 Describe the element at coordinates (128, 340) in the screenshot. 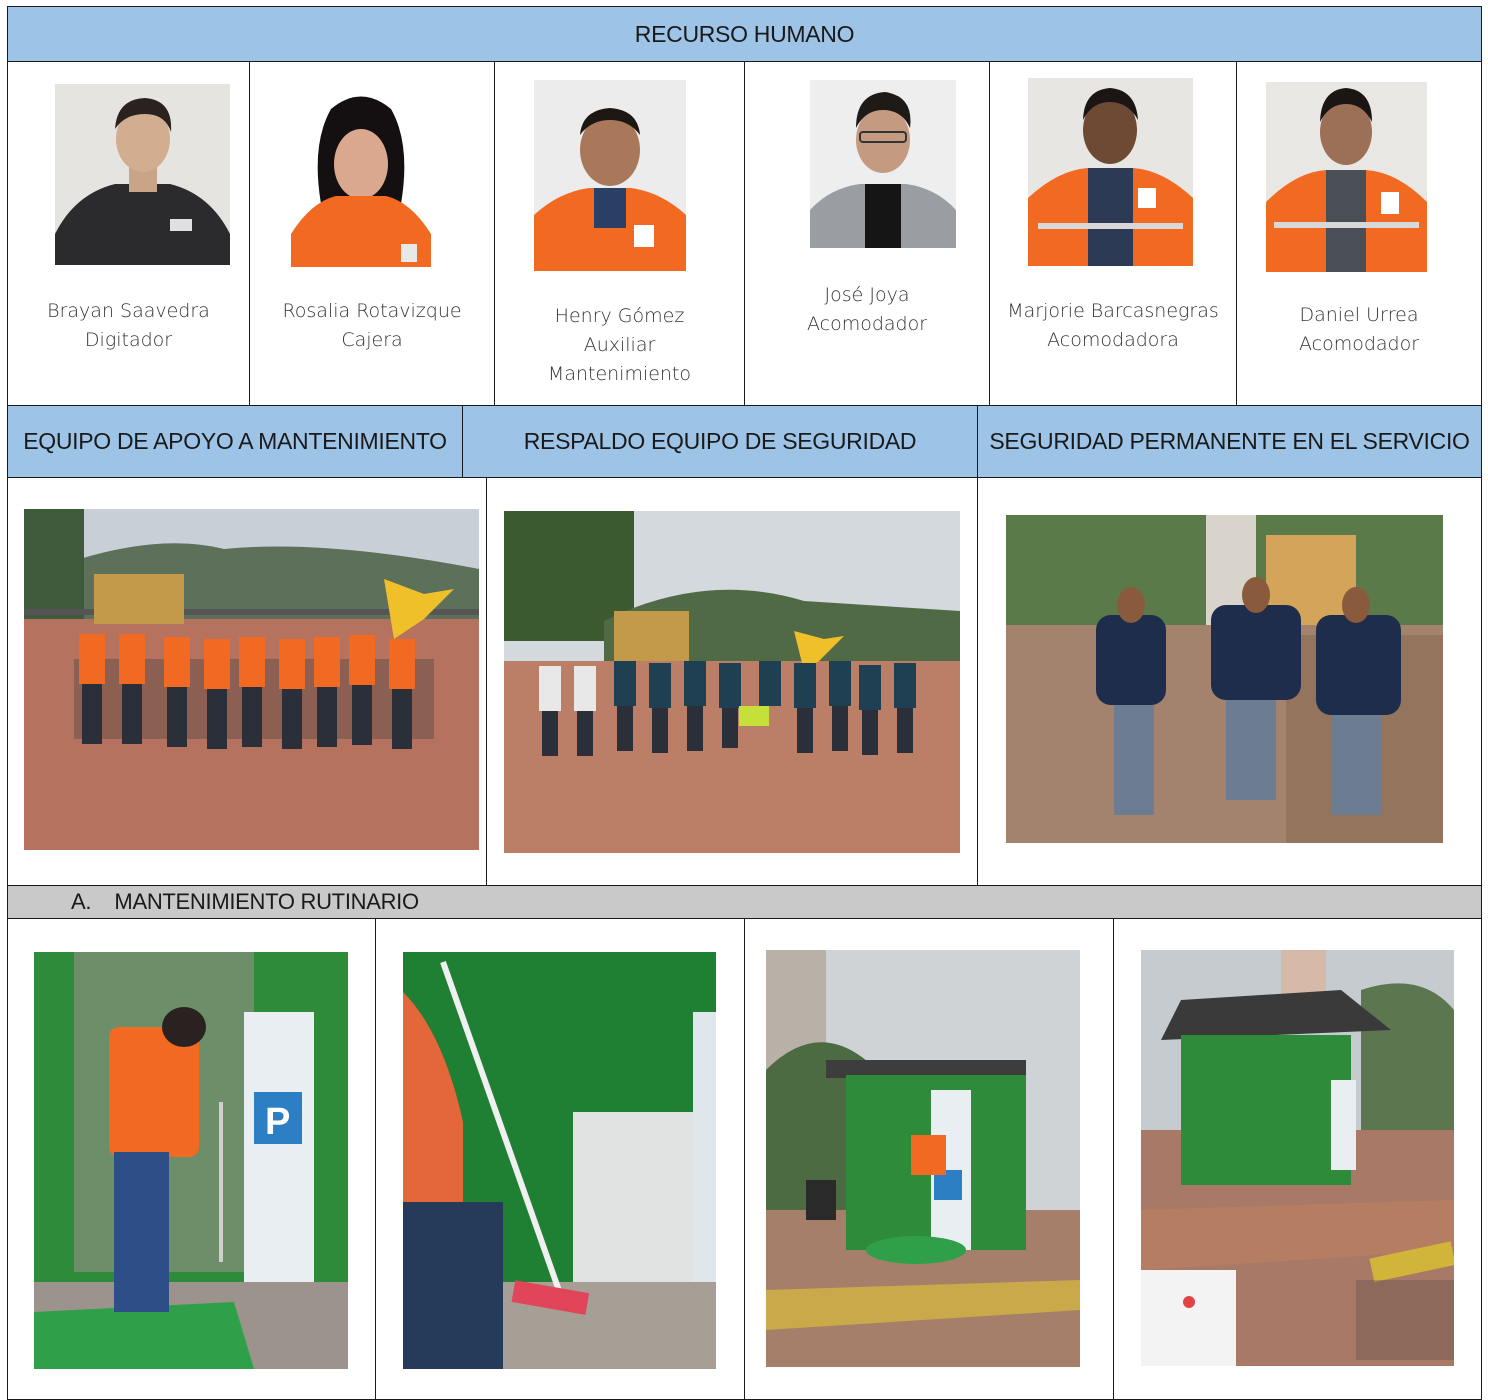

I see `staff-role: Digitador` at that location.